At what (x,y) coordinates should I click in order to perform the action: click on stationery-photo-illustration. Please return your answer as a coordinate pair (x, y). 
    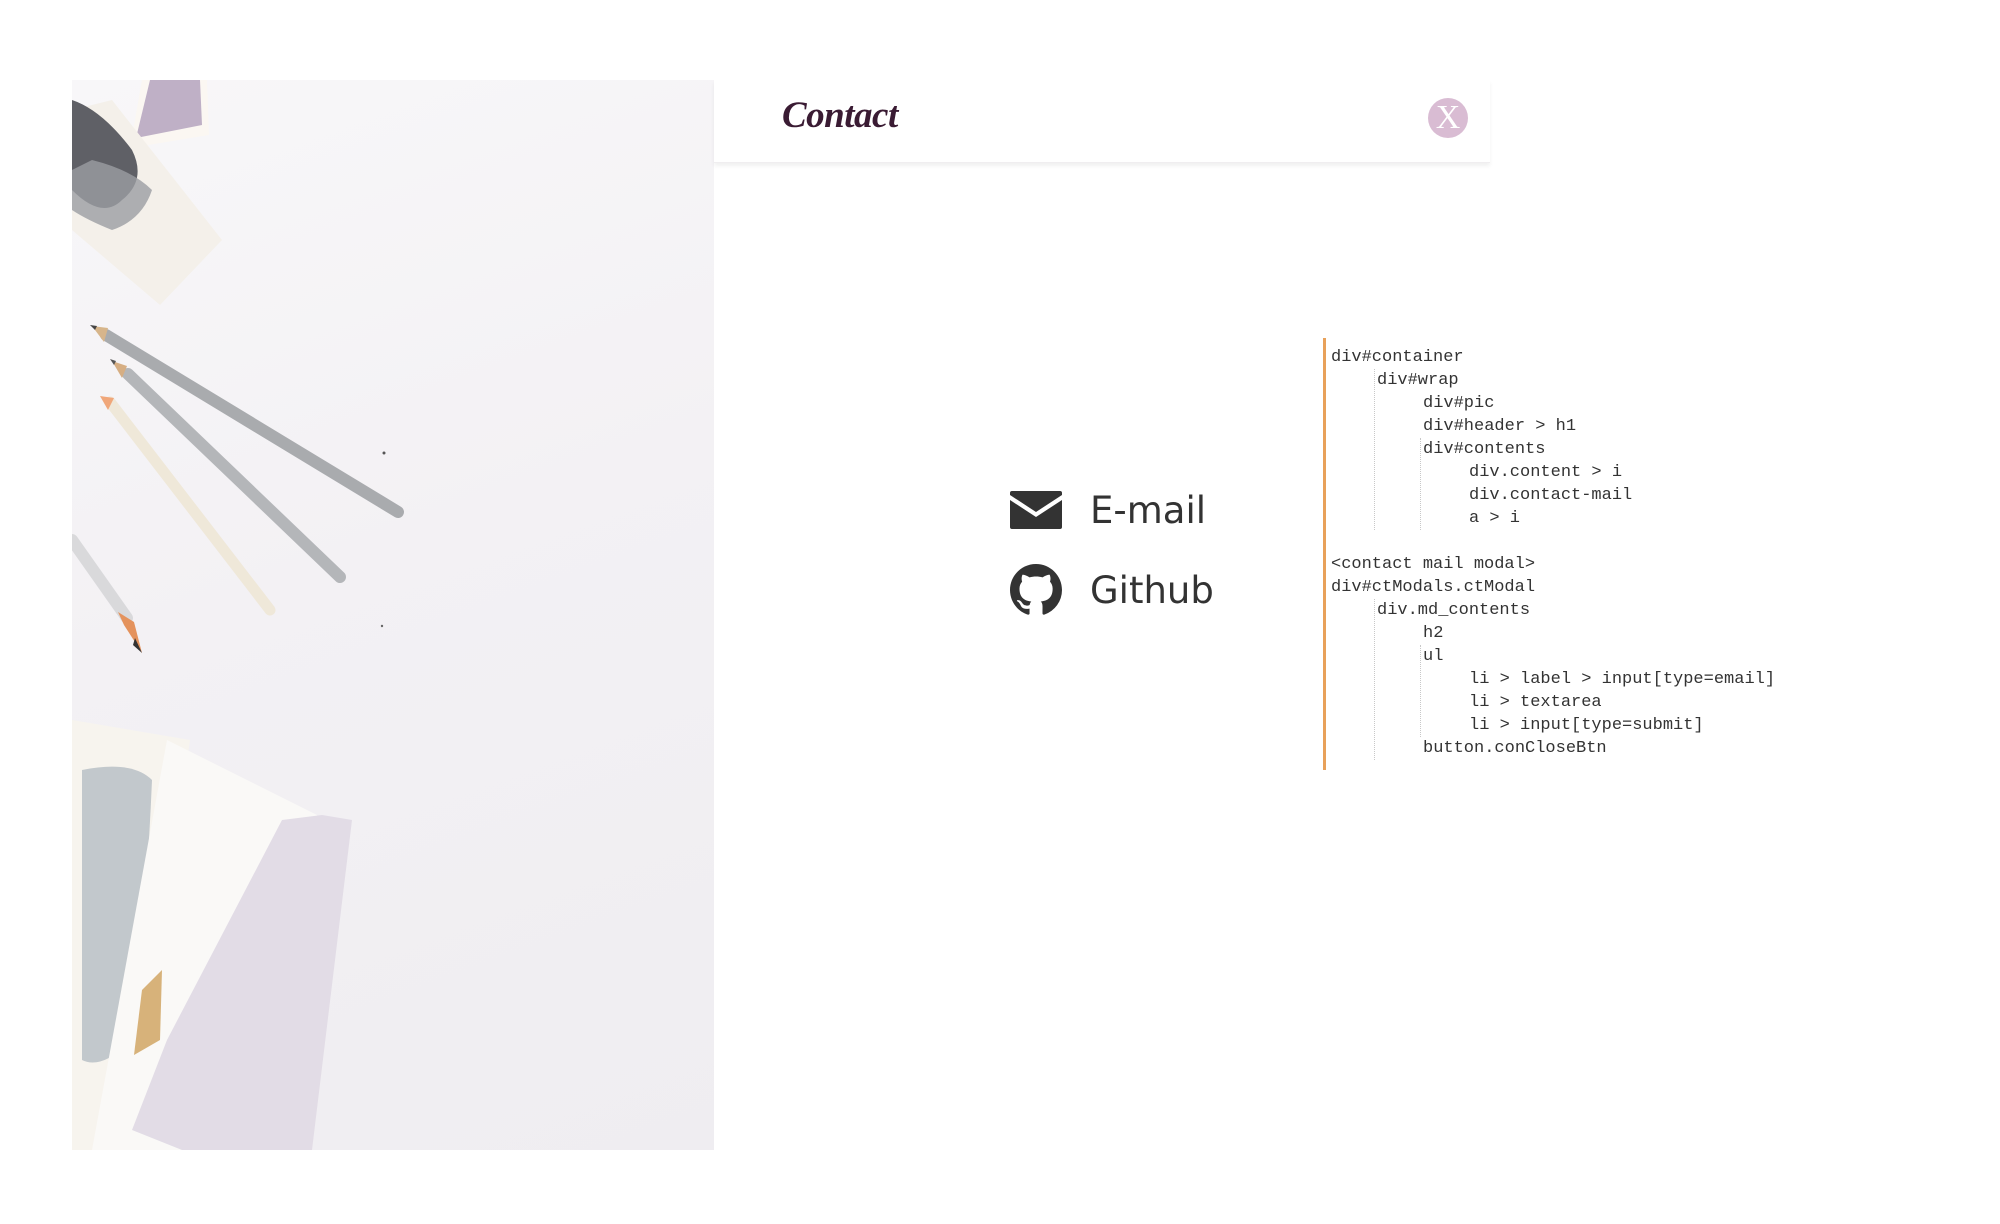
    Looking at the image, I should click on (238, 615).